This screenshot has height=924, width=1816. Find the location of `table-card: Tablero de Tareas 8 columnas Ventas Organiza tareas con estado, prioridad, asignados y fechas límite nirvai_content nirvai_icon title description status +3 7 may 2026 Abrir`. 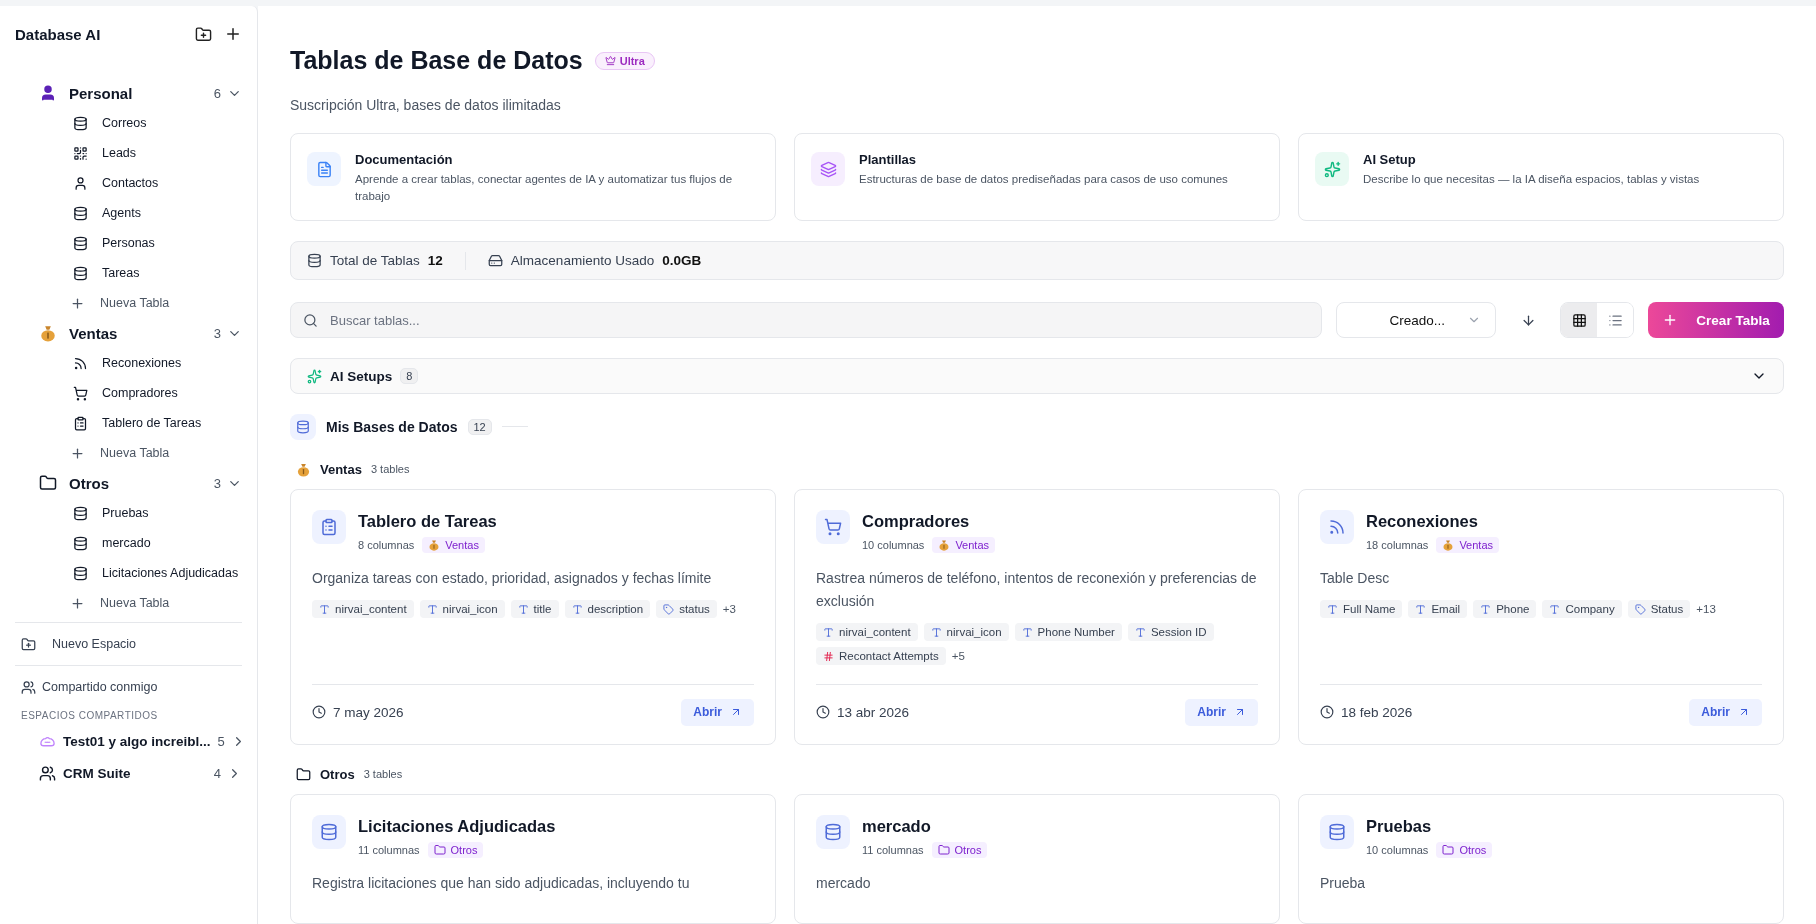

table-card: Tablero de Tareas 8 columnas Ventas Organiza tareas con estado, prioridad, asignados y fechas límite nirvai_content nirvai_icon title description status +3 7 may 2026 Abrir is located at coordinates (533, 616).